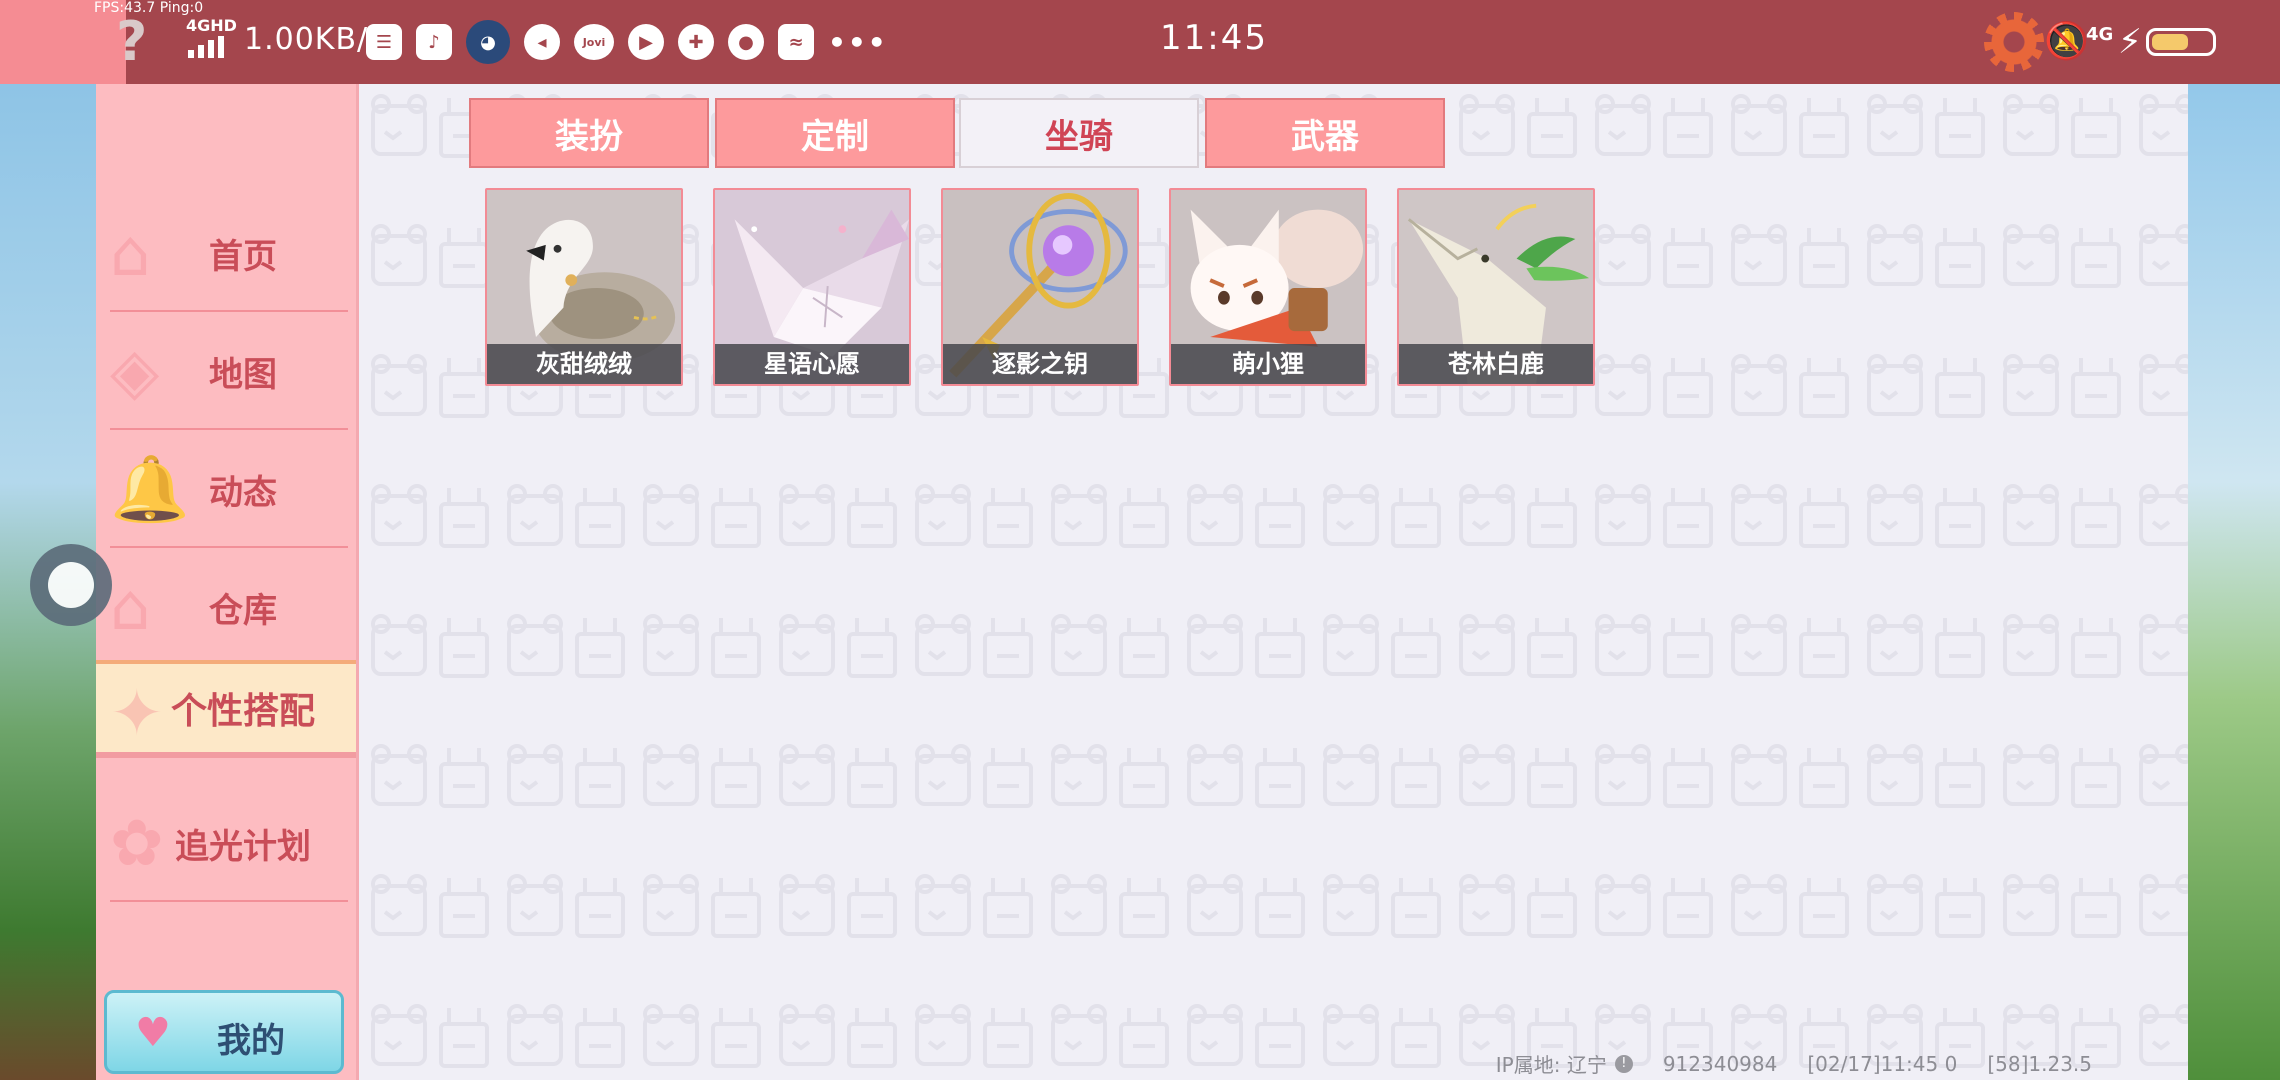 The height and width of the screenshot is (1080, 2280). I want to click on sidebar-item-label: 追光计划, so click(243, 846).